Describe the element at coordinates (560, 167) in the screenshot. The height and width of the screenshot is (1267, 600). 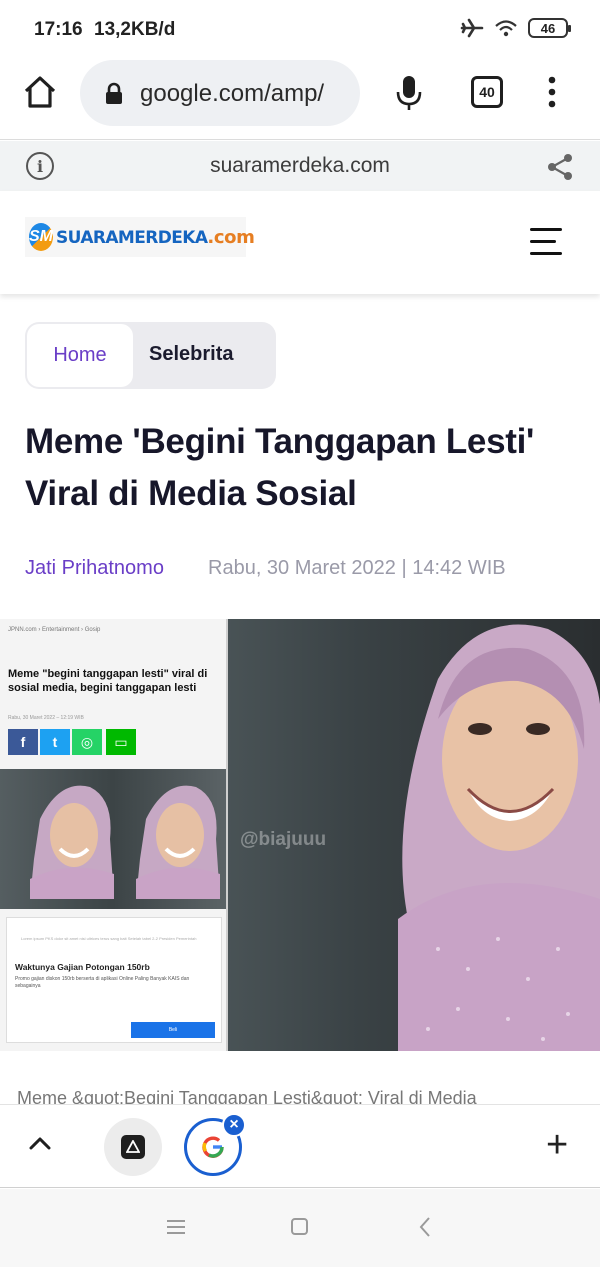
I see `share-icon` at that location.